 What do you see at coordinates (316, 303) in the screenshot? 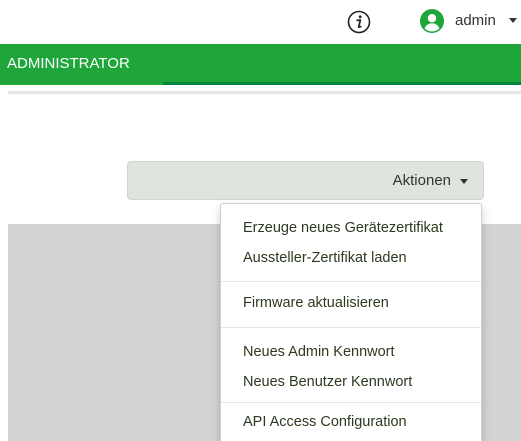
I see `menu-item-update-firmware: Firmware aktualisieren` at bounding box center [316, 303].